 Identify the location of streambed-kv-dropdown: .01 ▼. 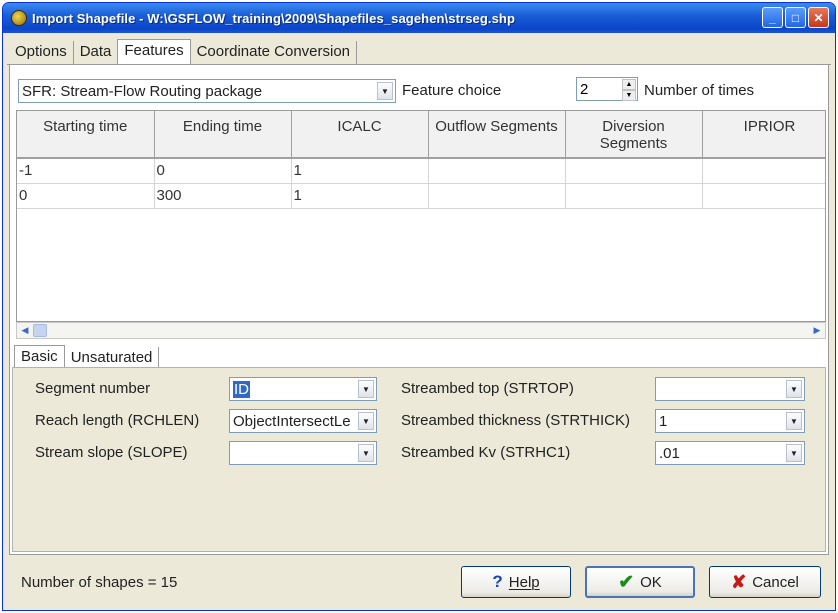
(730, 453).